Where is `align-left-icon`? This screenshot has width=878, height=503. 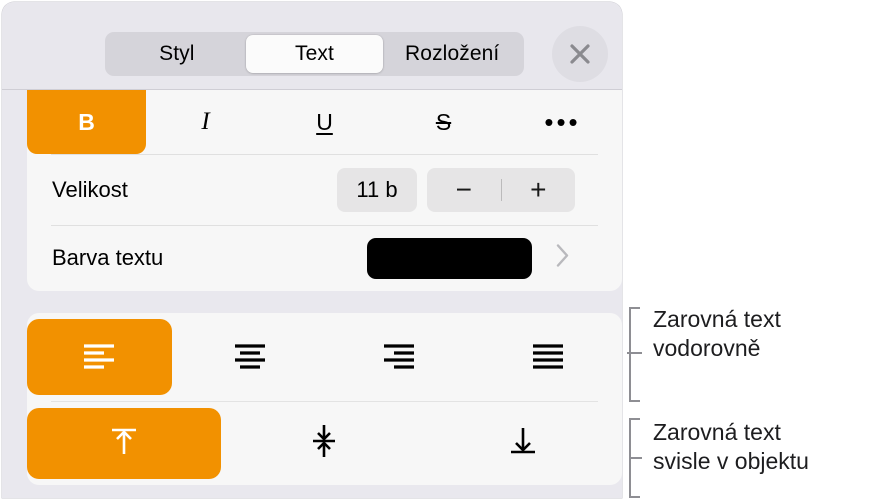
align-left-icon is located at coordinates (99, 357).